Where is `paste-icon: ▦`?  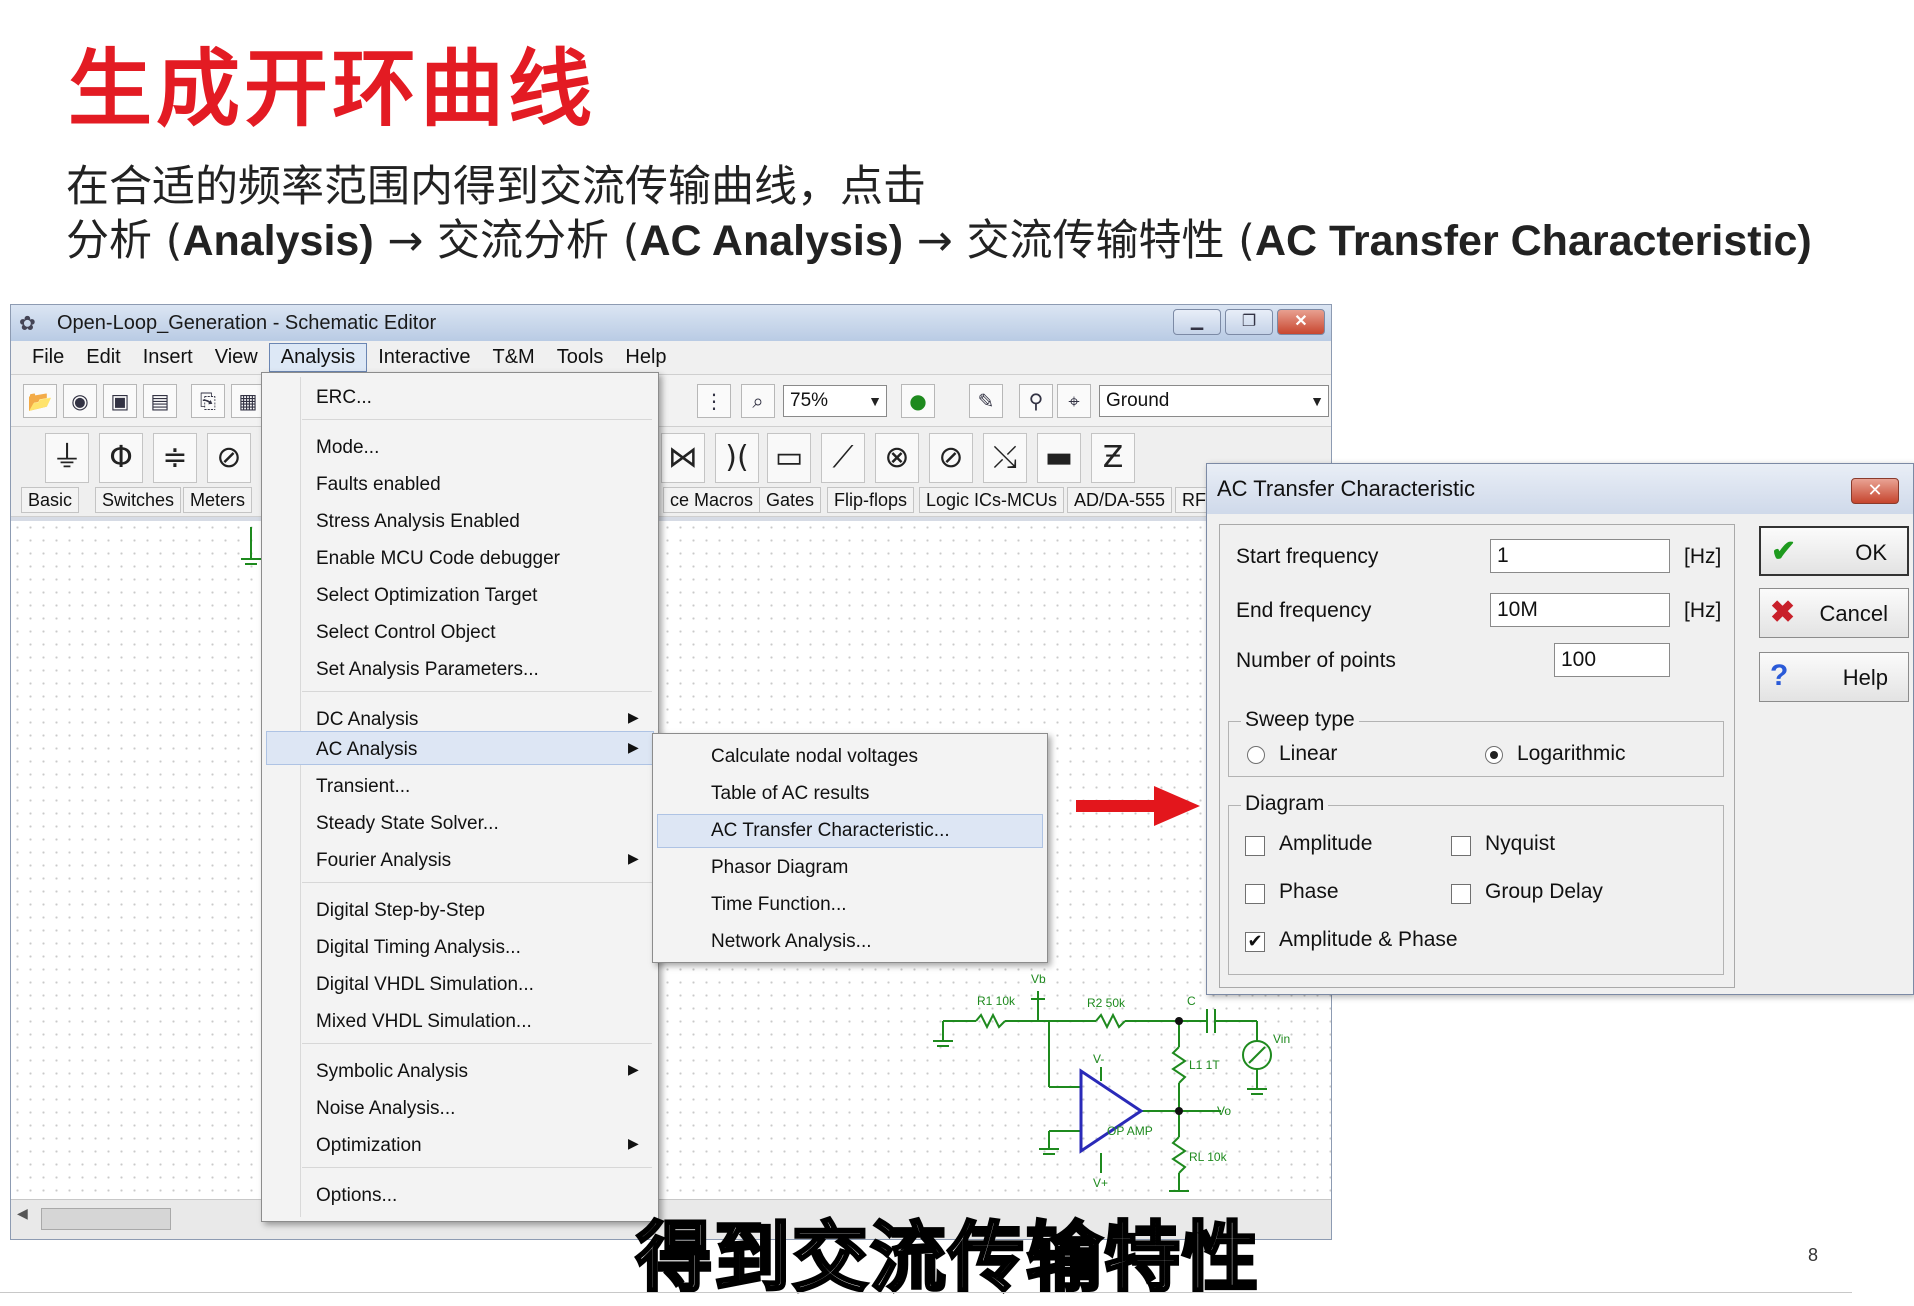
paste-icon: ▦ is located at coordinates (248, 400).